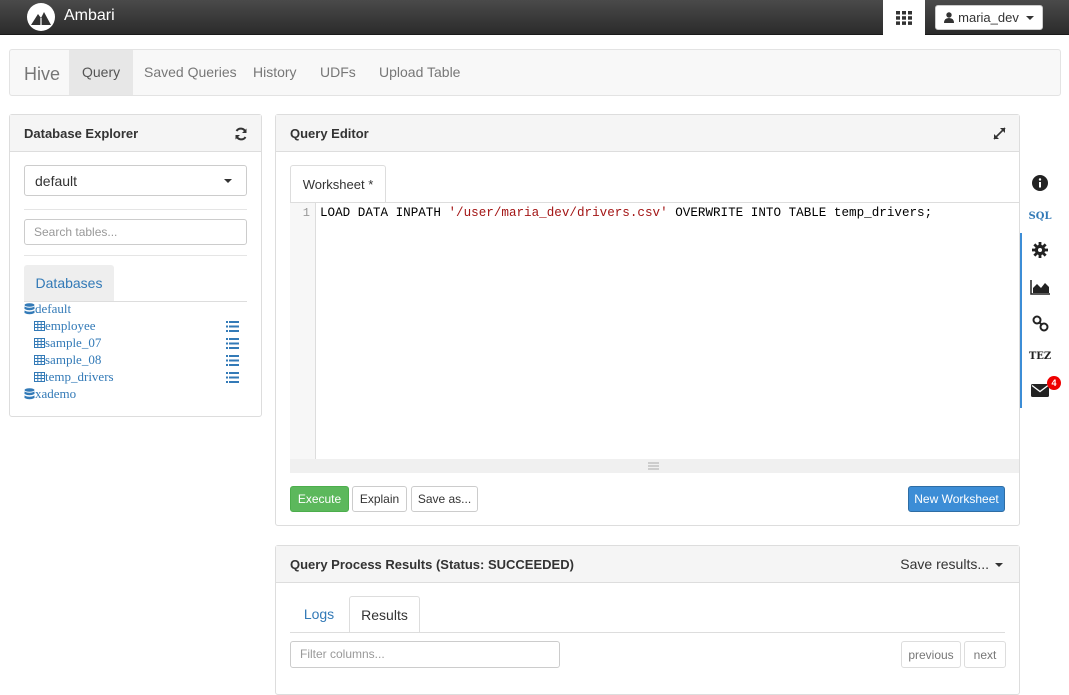 The width and height of the screenshot is (1069, 695). What do you see at coordinates (338, 72) in the screenshot?
I see `tab-udfs: UDFs` at bounding box center [338, 72].